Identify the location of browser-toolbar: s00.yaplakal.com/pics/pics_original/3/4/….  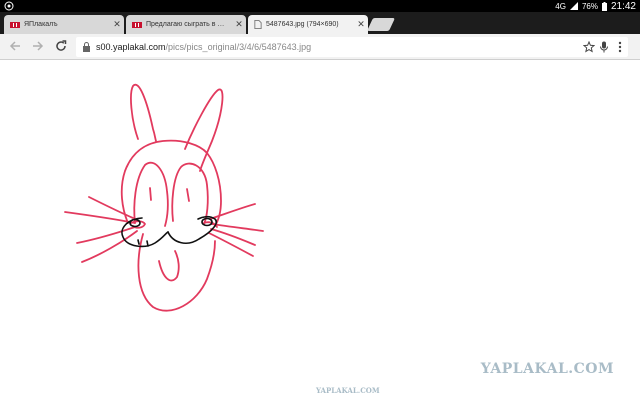
(320, 47).